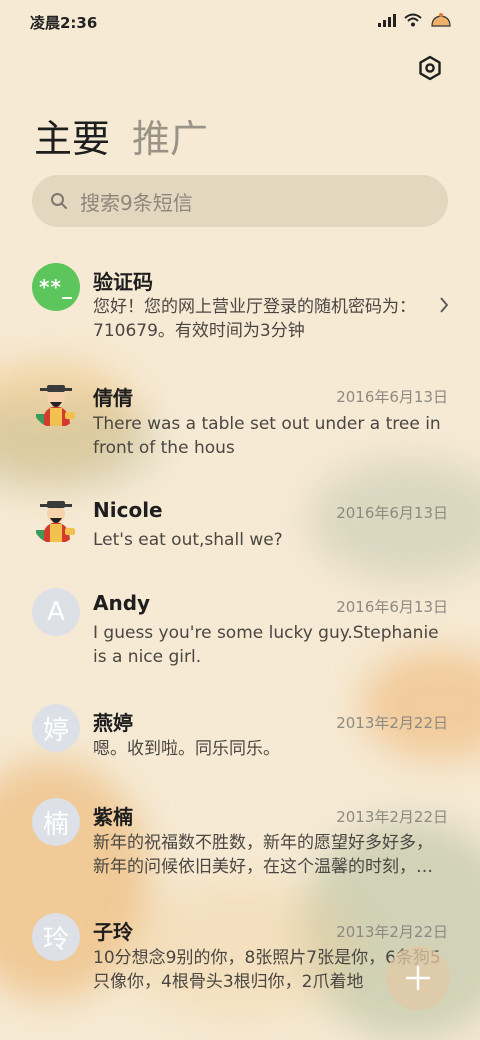 The height and width of the screenshot is (1040, 480). I want to click on status-bar: 凌晨2:36, so click(240, 21).